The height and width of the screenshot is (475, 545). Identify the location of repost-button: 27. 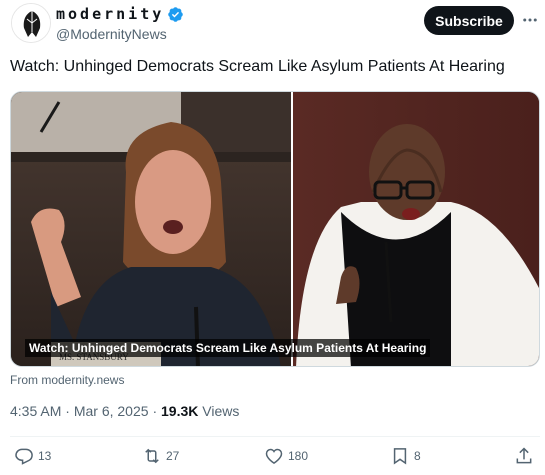
(160, 456).